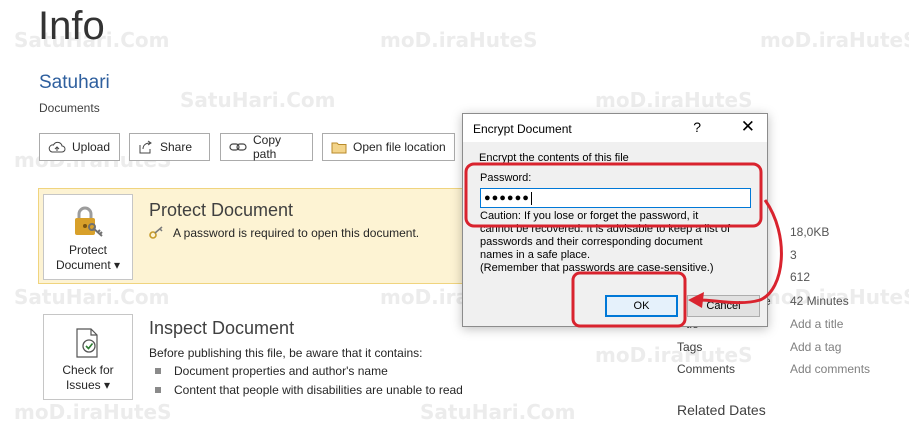  Describe the element at coordinates (221, 210) in the screenshot. I see `protect-document-title: Protect Document` at that location.